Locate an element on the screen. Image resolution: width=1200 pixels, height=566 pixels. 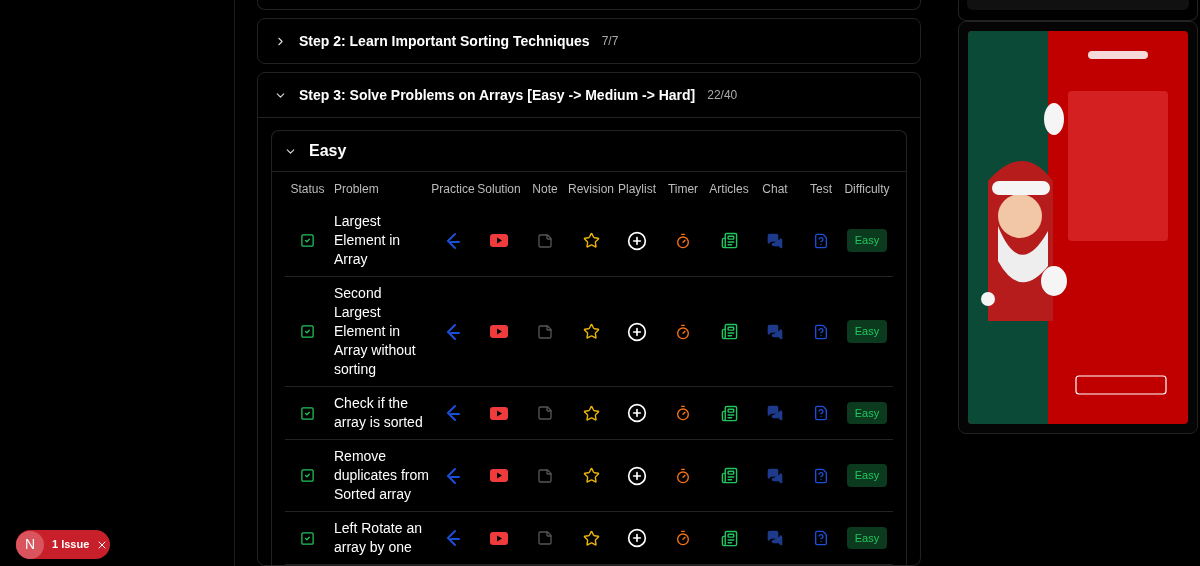
column-header: Test is located at coordinates (821, 189).